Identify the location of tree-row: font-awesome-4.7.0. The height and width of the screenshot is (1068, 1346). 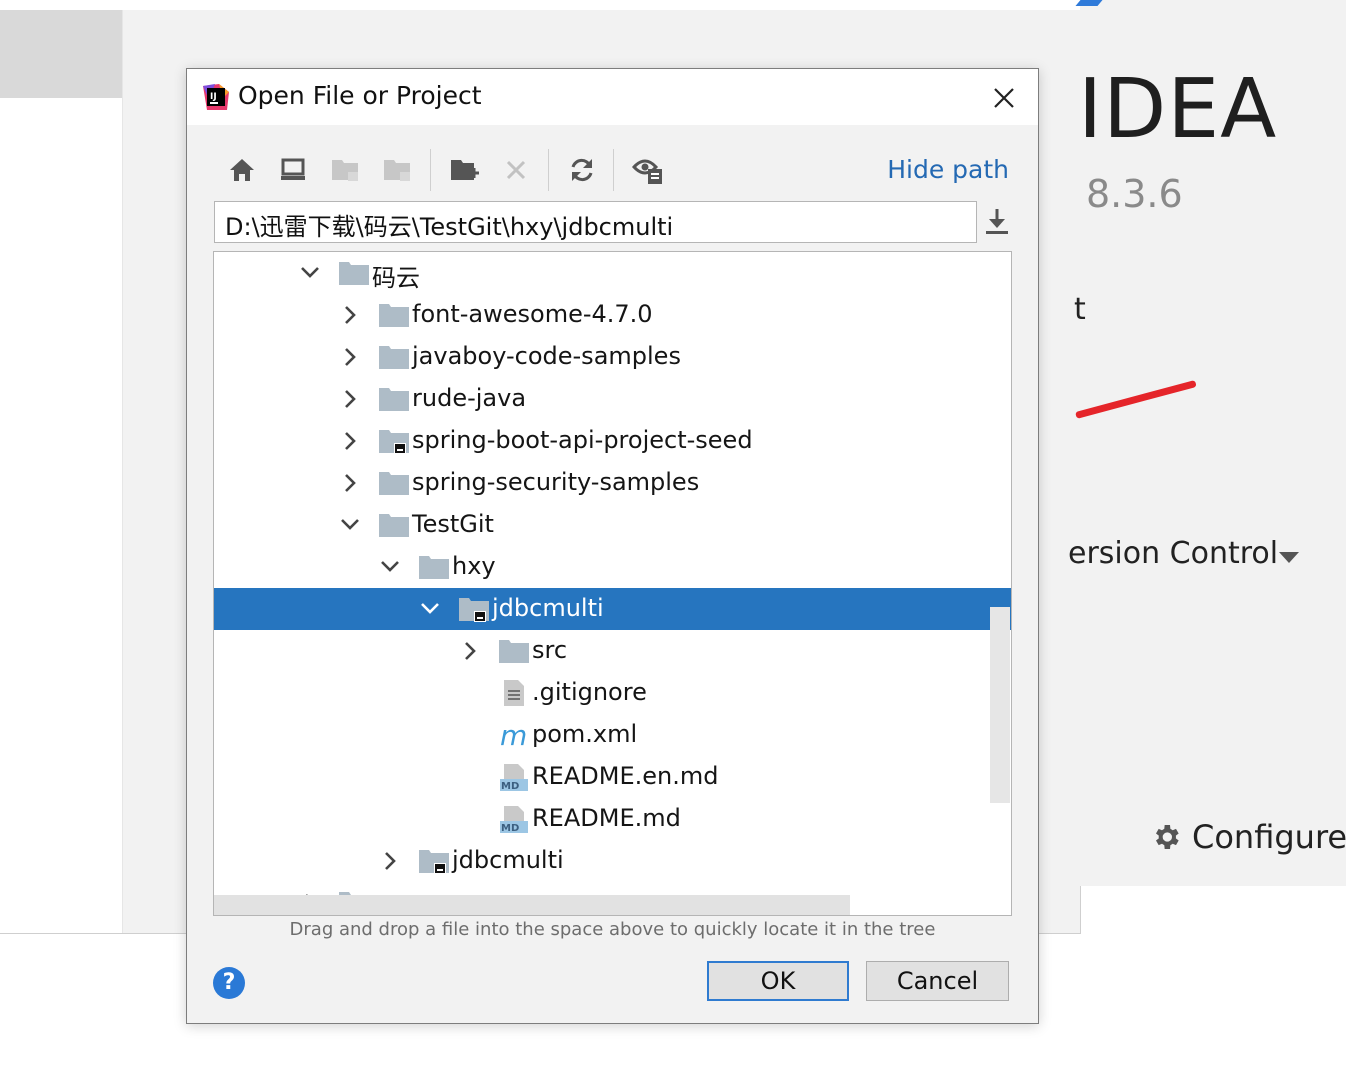
(612, 315).